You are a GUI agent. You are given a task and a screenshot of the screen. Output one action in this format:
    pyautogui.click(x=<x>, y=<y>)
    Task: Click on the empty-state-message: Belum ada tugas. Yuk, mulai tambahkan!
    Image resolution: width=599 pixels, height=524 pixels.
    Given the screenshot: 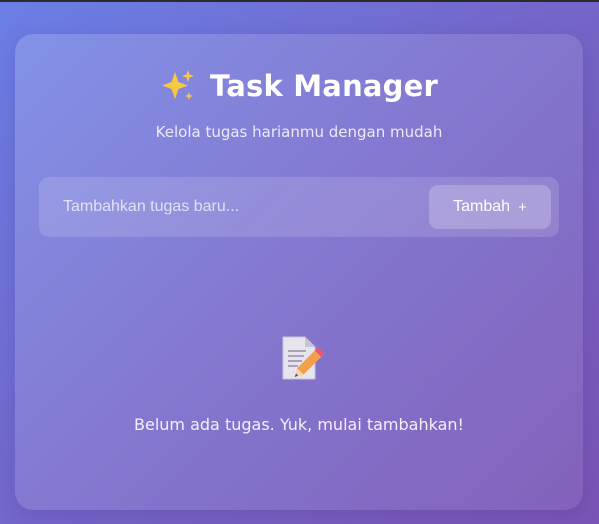 What is the action you would take?
    pyautogui.click(x=299, y=424)
    